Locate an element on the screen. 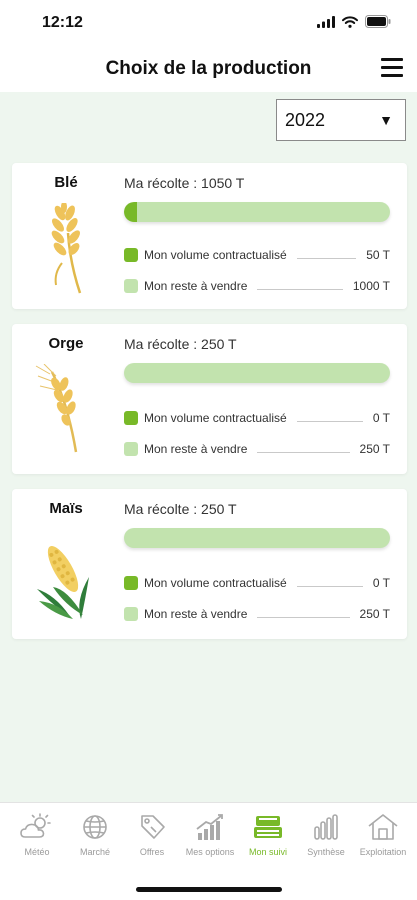 The width and height of the screenshot is (417, 900). wifi-icon is located at coordinates (350, 21).